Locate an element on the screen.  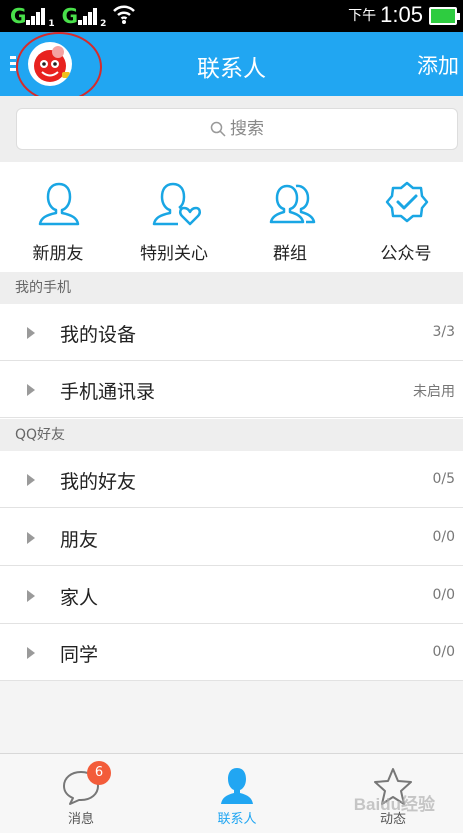
tab-messages: 6 消息 is located at coordinates (81, 793).